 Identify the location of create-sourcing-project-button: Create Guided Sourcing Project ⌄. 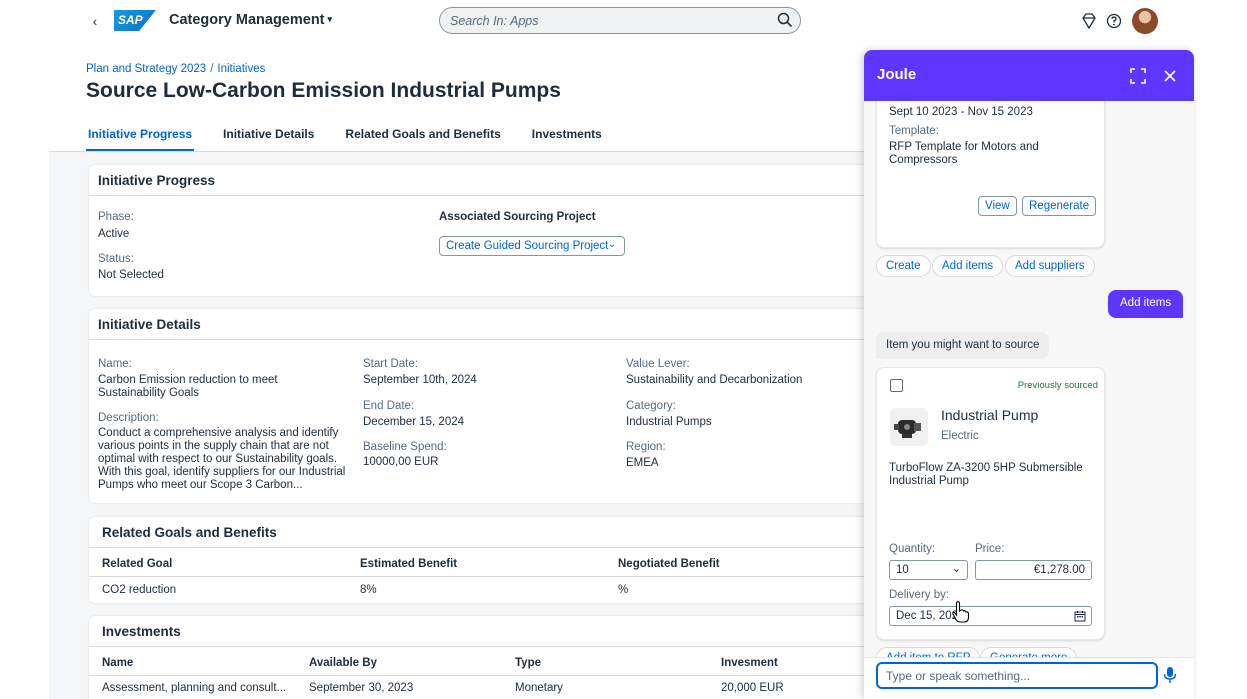
(532, 246).